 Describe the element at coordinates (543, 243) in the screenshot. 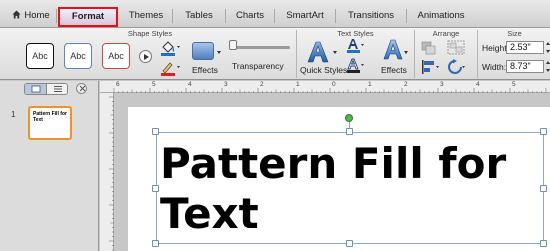

I see `resize-handle-bottom-right` at that location.